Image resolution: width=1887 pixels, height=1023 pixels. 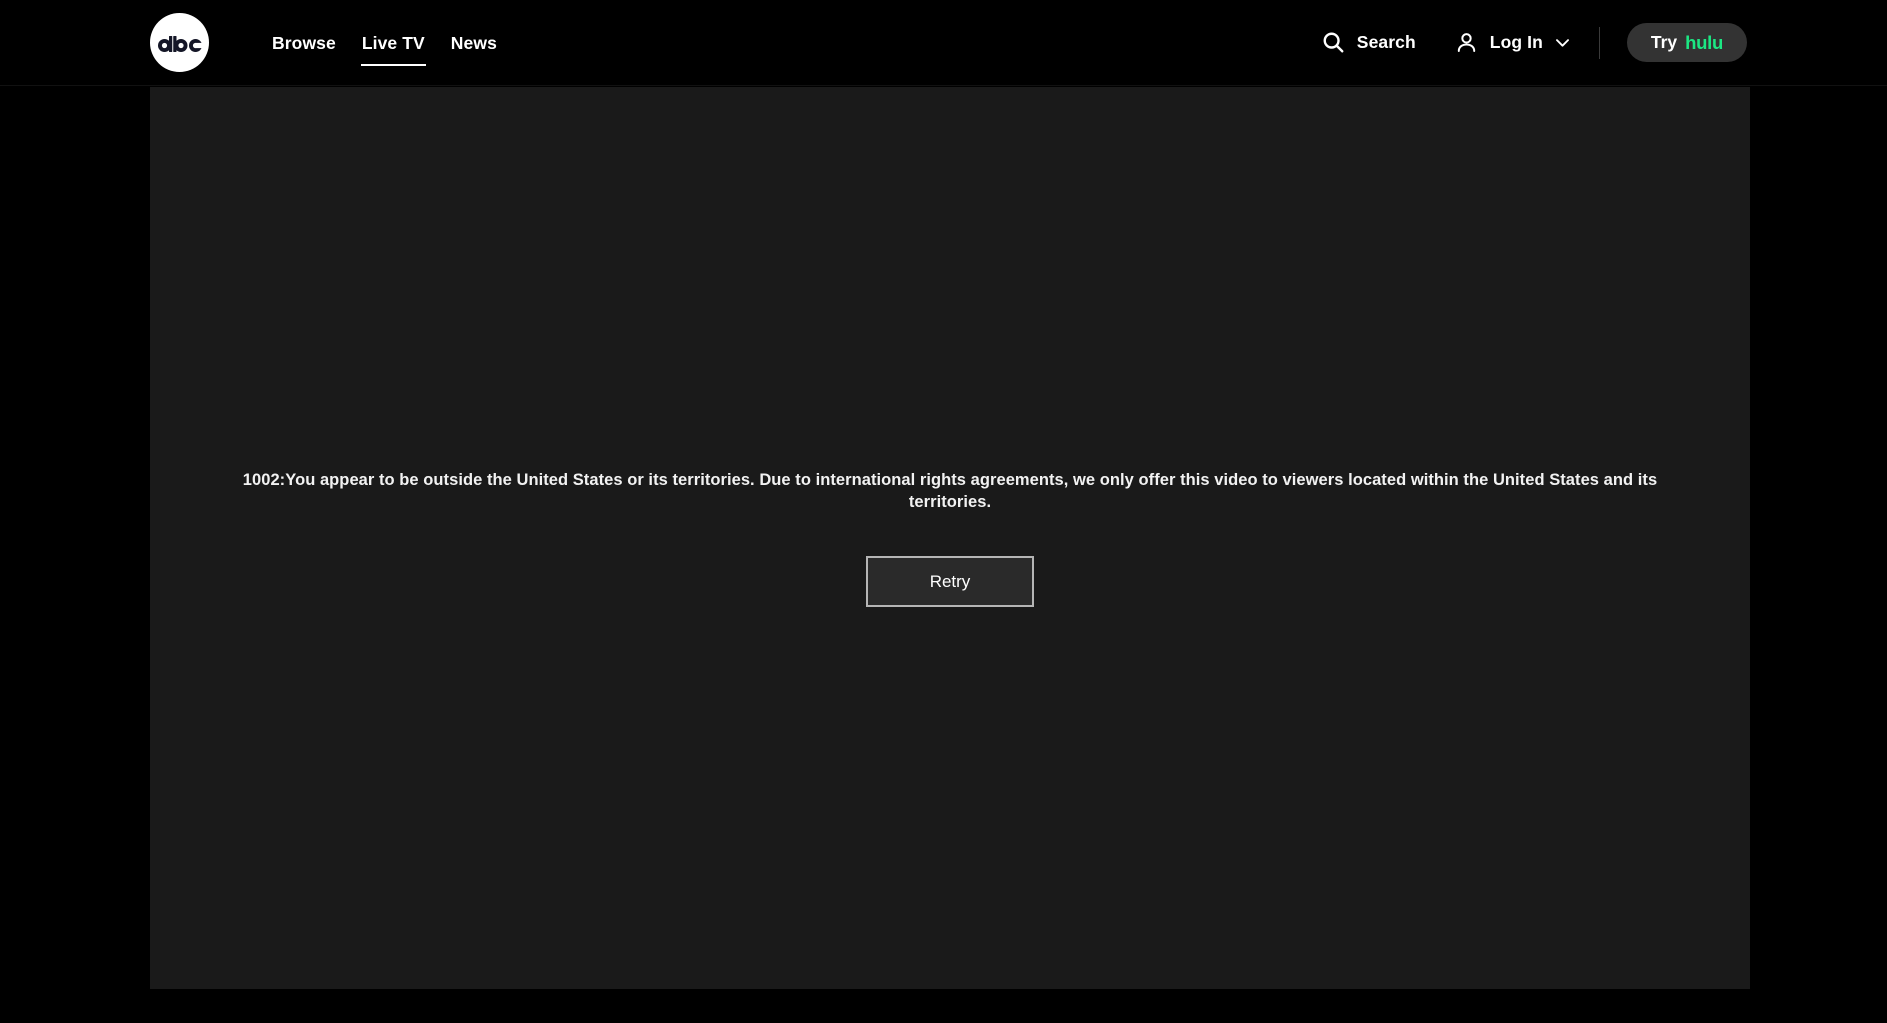 What do you see at coordinates (1562, 42) in the screenshot?
I see `chevron-down-icon` at bounding box center [1562, 42].